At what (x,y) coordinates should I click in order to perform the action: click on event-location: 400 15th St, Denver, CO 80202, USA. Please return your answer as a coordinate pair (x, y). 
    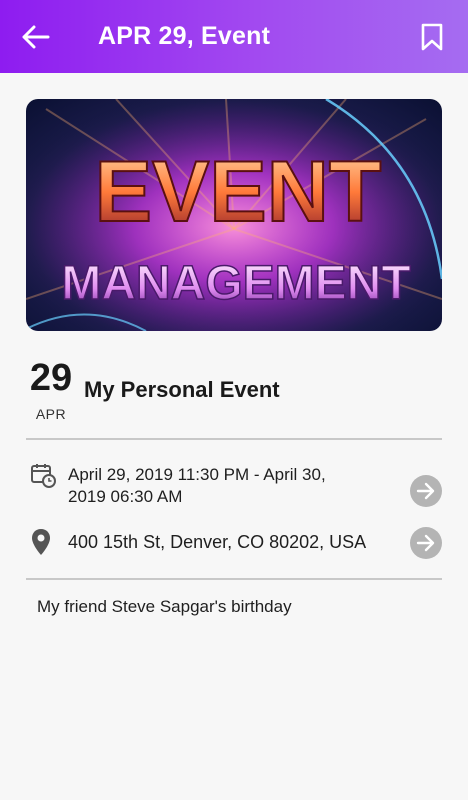
    Looking at the image, I should click on (217, 542).